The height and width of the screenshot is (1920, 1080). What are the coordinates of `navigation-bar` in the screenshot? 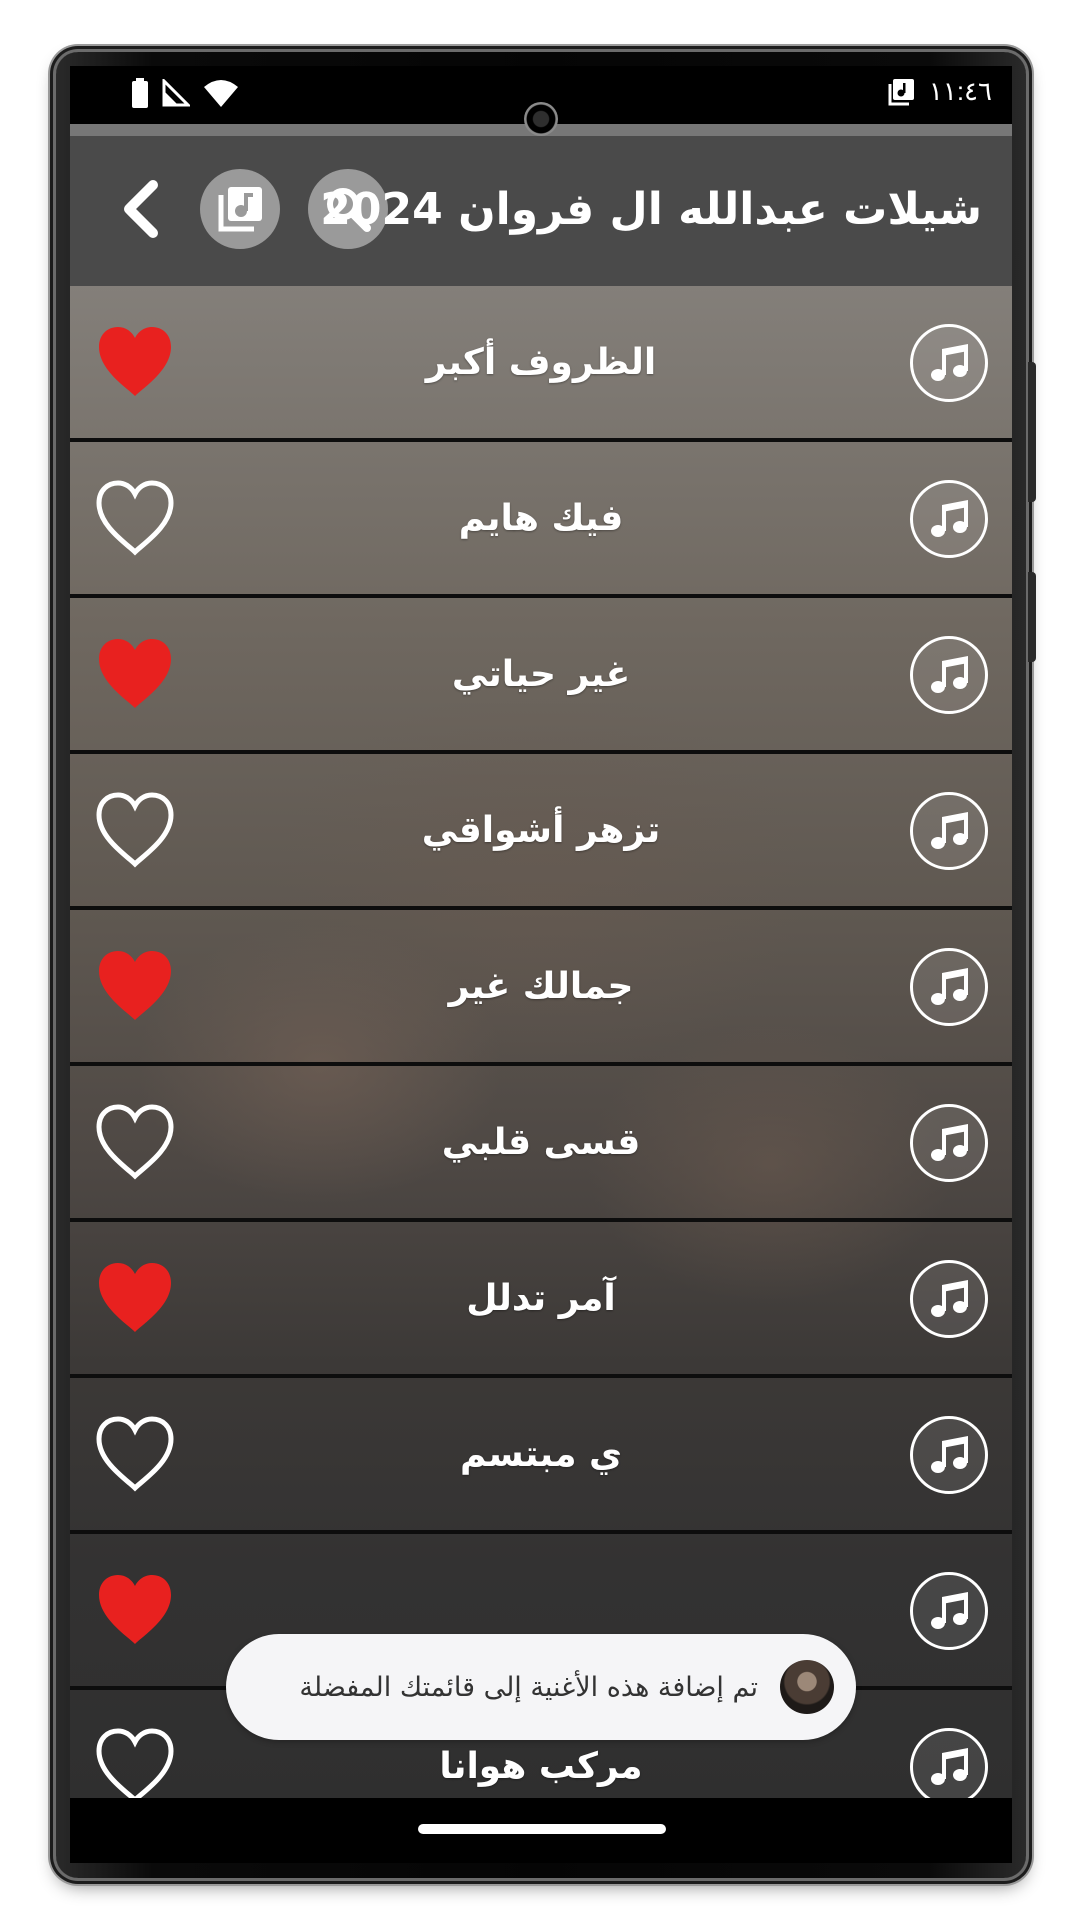 It's located at (541, 1830).